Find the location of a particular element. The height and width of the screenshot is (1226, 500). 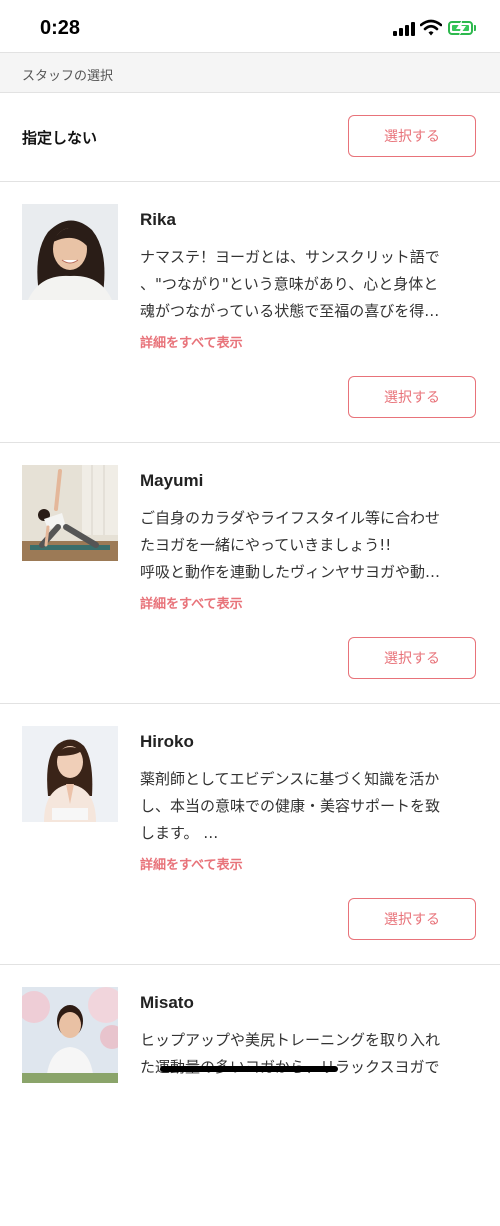

staff-bio-line: 、"つながり"という意味があり、心と身体と is located at coordinates (289, 284).